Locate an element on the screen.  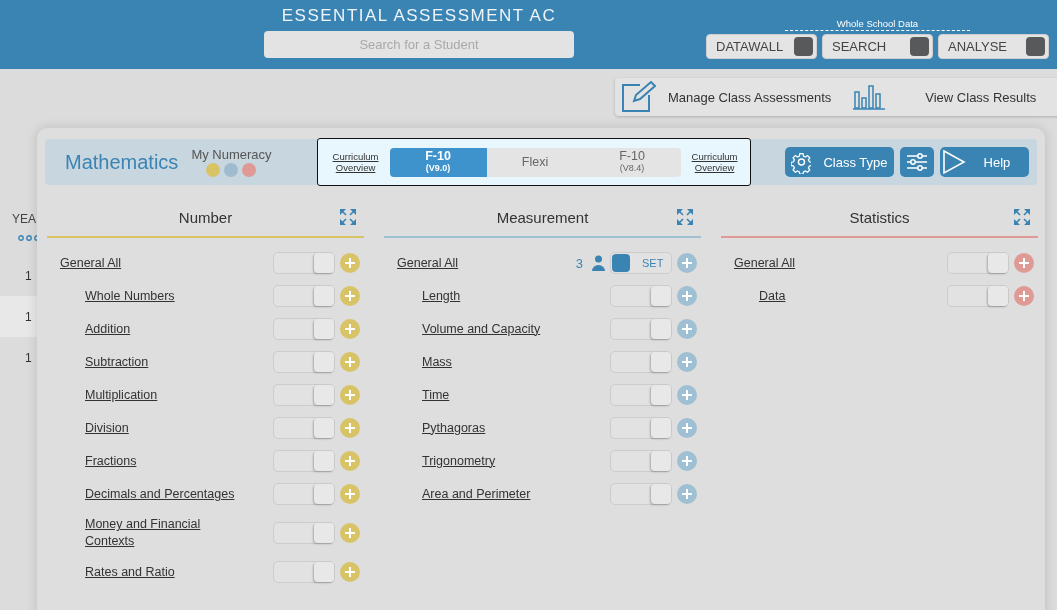
topic-link: Decimals and Percentages is located at coordinates (160, 494).